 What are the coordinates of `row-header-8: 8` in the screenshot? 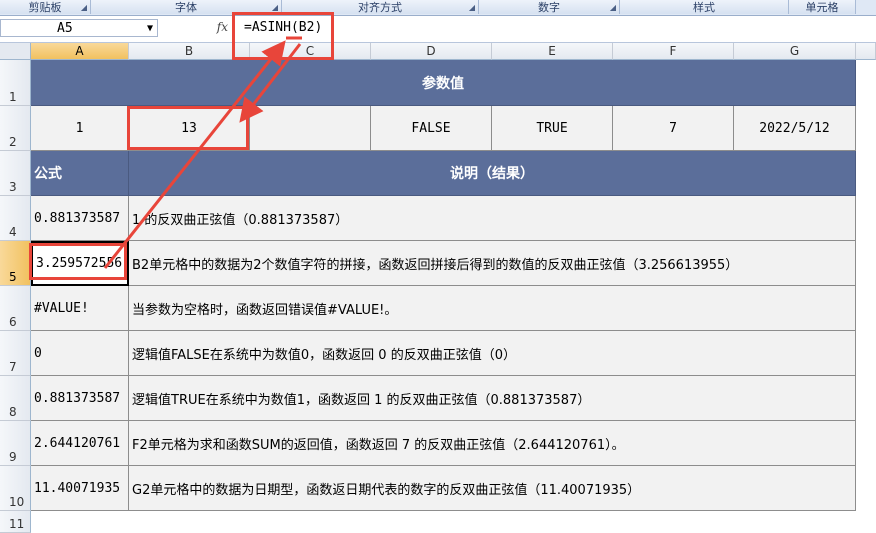 It's located at (15, 398).